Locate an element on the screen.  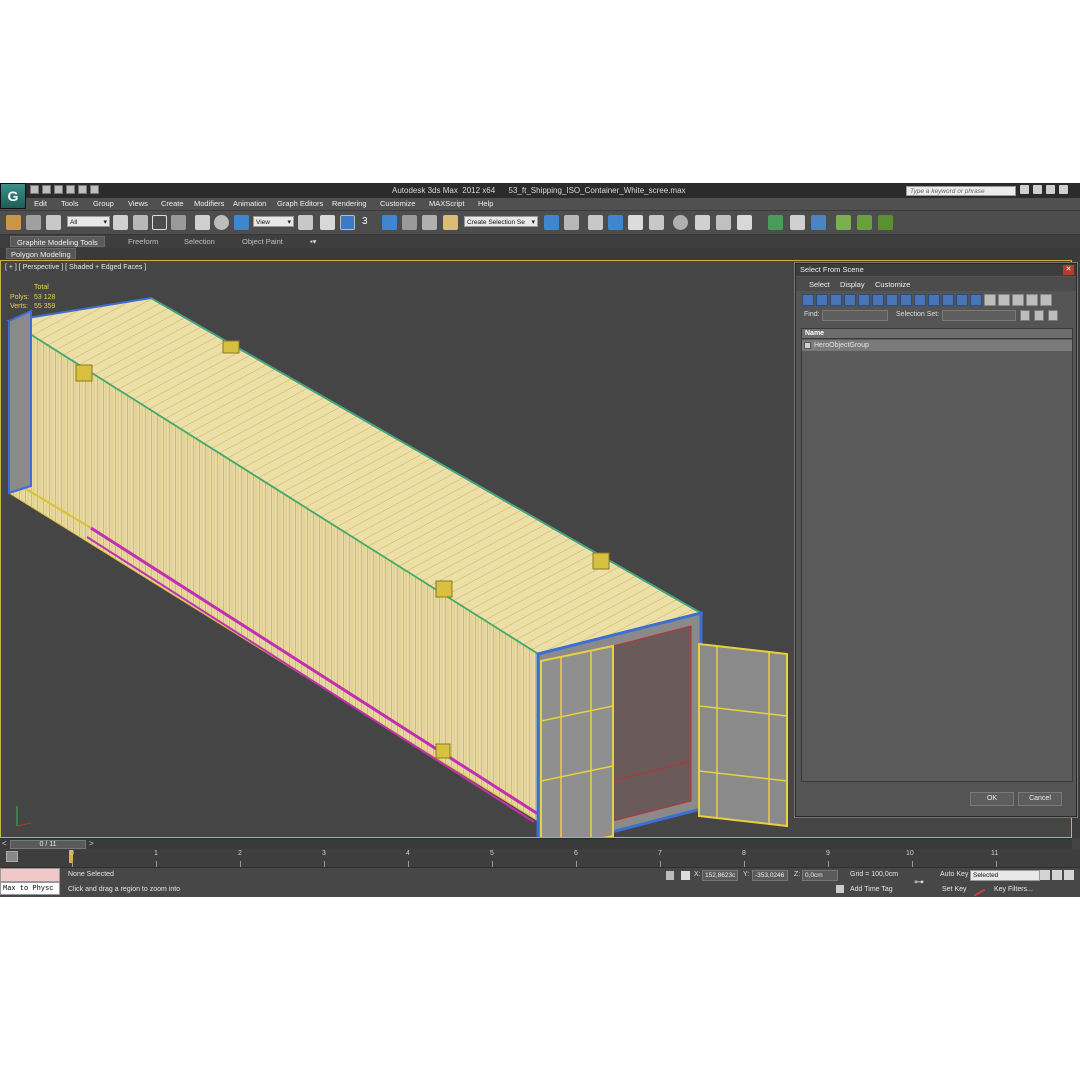
key-icon is located at coordinates (1037, 189).